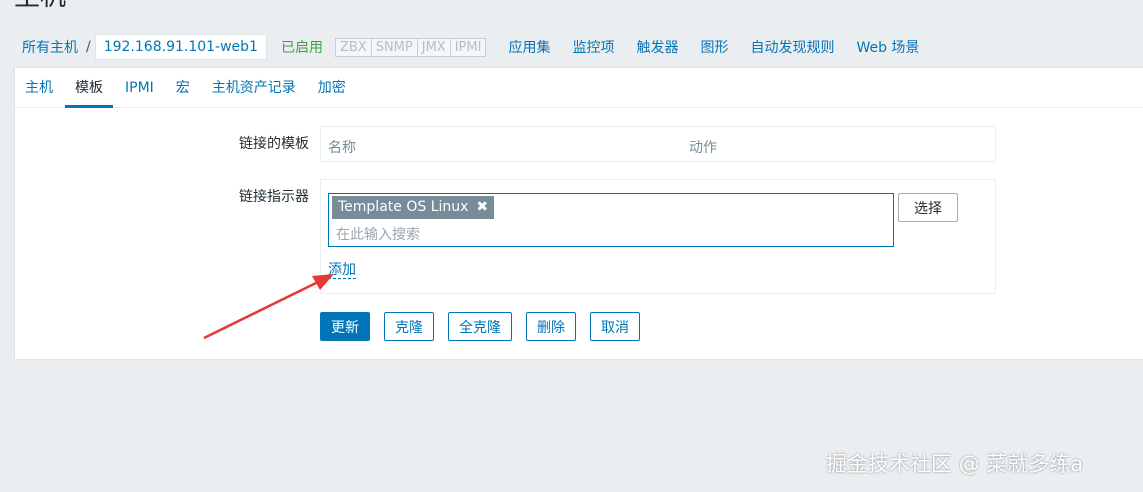 The image size is (1143, 492). Describe the element at coordinates (50, 47) in the screenshot. I see `breadcrumb-all-hosts: 所有主机` at that location.